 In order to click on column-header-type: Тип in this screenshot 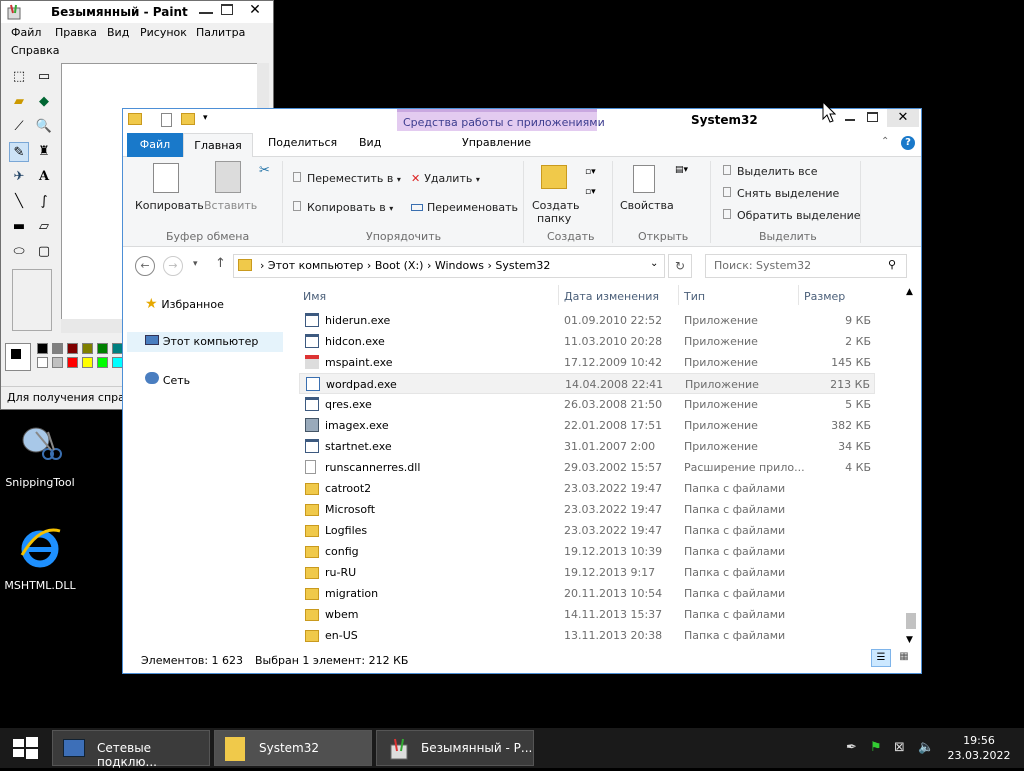, I will do `click(694, 296)`.